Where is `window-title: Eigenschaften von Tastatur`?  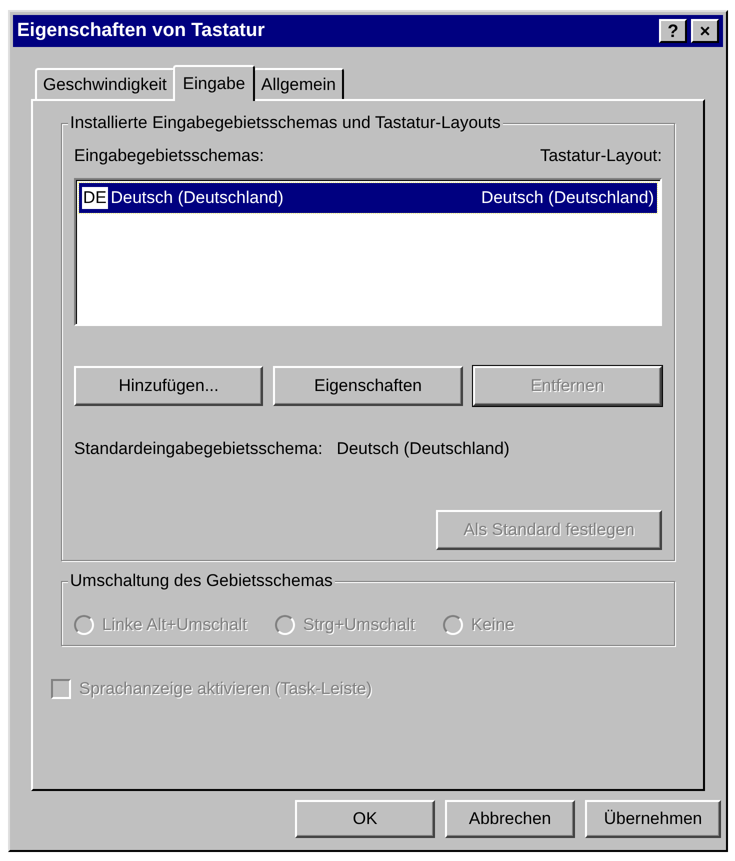 window-title: Eigenschaften von Tastatur is located at coordinates (141, 30).